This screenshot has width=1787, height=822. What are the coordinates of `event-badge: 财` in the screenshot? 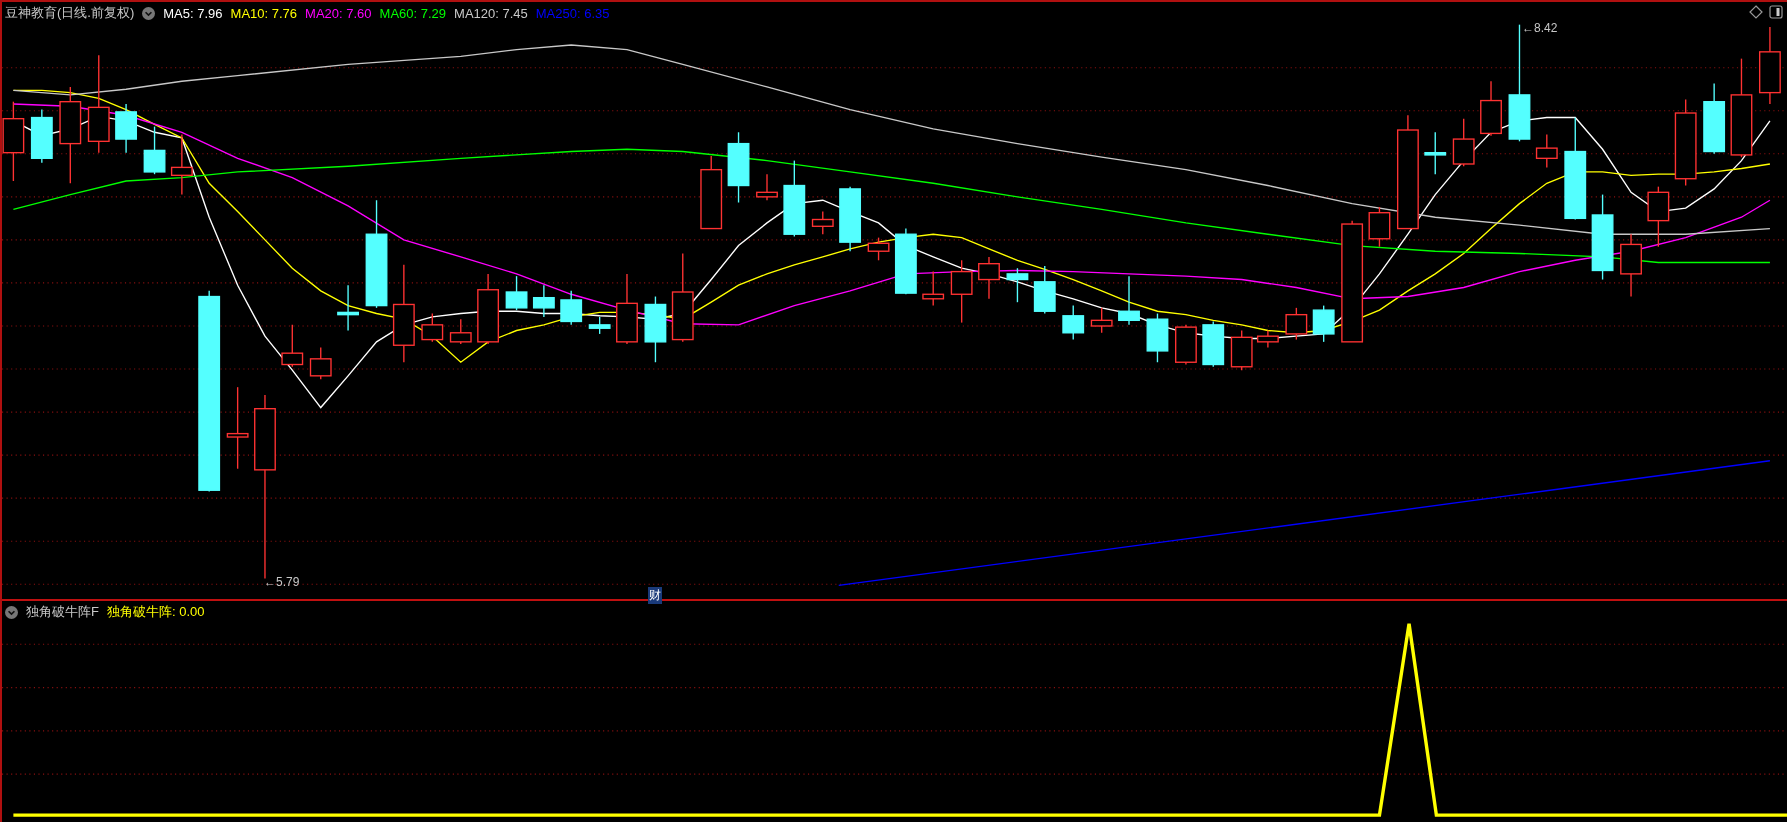 It's located at (655, 595).